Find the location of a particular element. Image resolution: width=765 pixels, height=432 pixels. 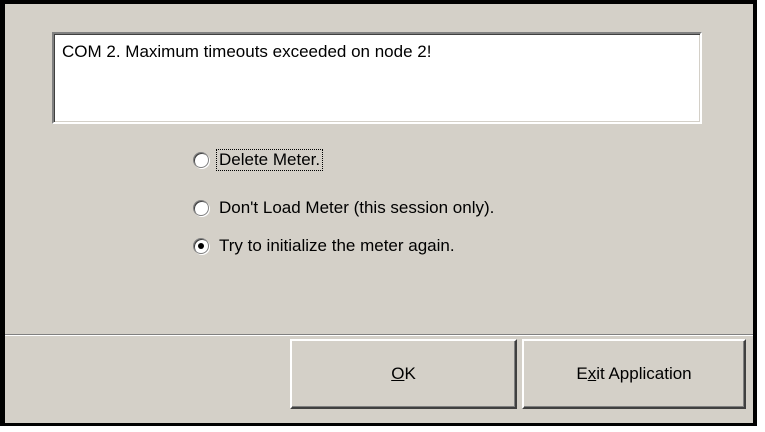

option-dont-load-meter: Don't Load Meter (this session only). is located at coordinates (344, 208).